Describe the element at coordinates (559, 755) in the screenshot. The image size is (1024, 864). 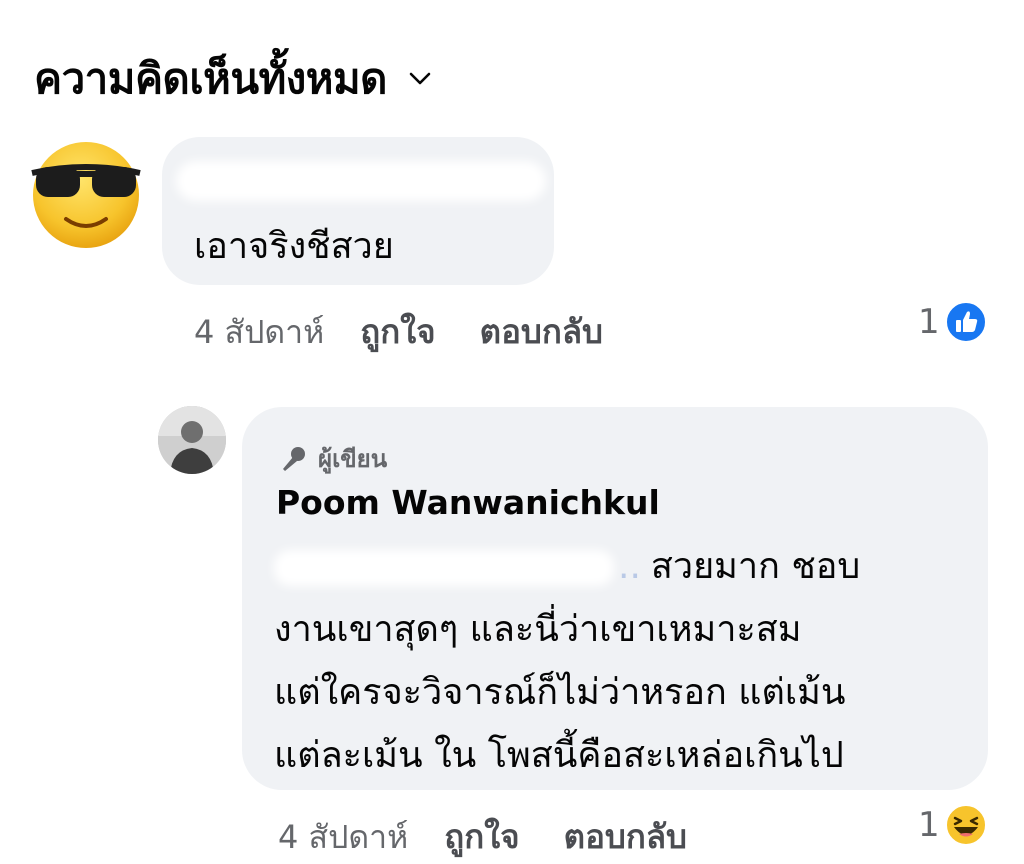
I see `reply-text-line-4: แต่ละเม้น ใน โพสนี้คือสะเหล่อเกินไป` at that location.